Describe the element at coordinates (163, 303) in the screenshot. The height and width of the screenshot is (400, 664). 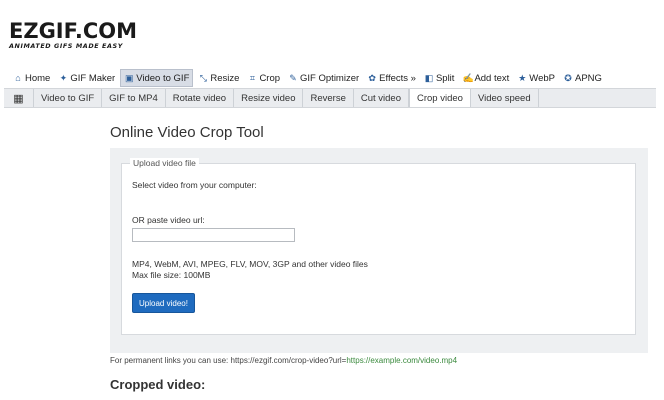
I see `upload-video-button: Upload video!` at that location.